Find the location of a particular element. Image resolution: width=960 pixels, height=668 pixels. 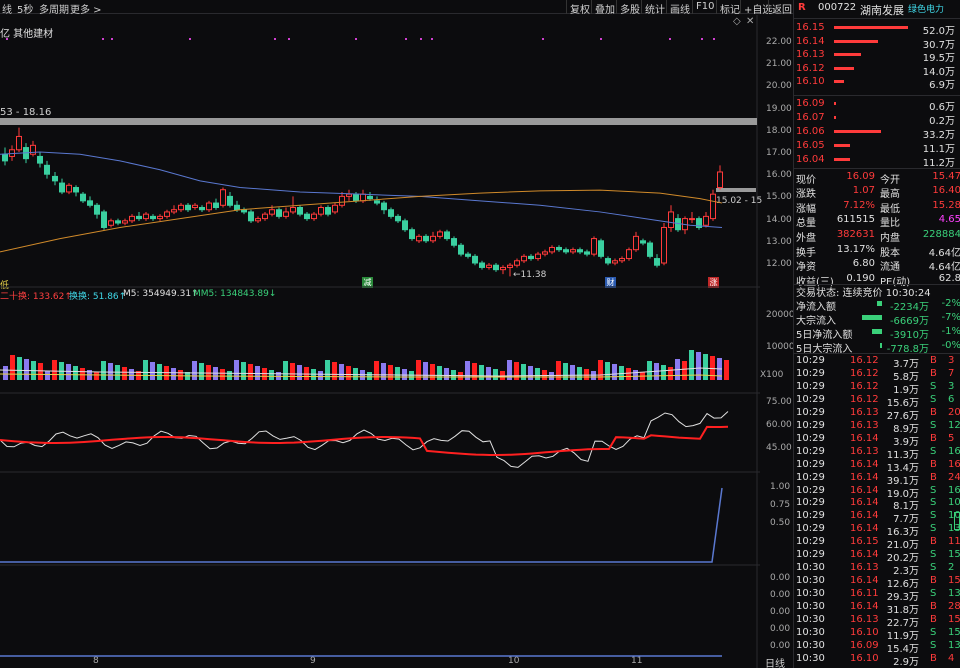

ask-level-row: 16.15 52.0万 is located at coordinates (878, 29).